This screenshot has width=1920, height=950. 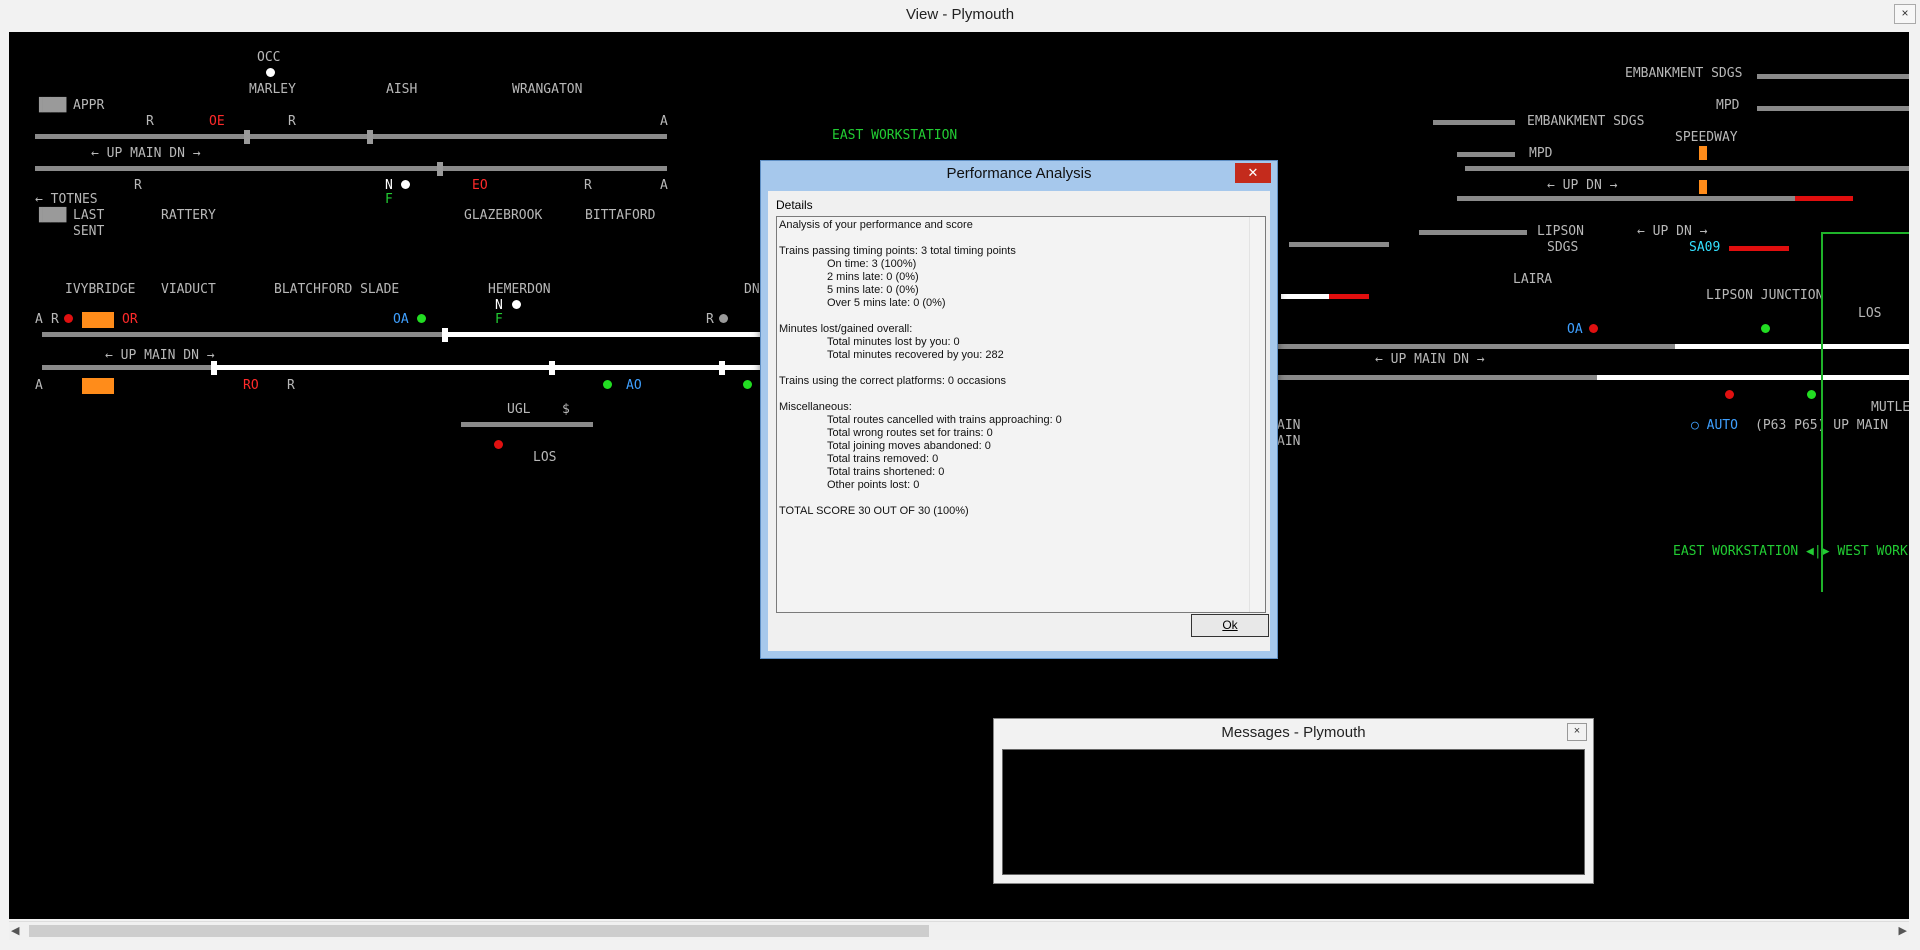 What do you see at coordinates (910, 433) in the screenshot?
I see `details-line: Total wrong routes set for trains: 0` at bounding box center [910, 433].